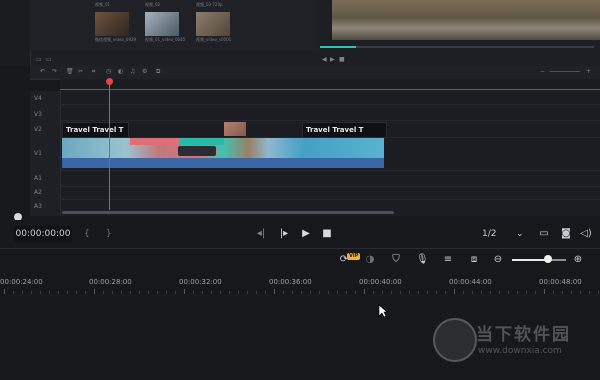  What do you see at coordinates (49, 59) in the screenshot?
I see `new-folder-icon: ▭` at bounding box center [49, 59].